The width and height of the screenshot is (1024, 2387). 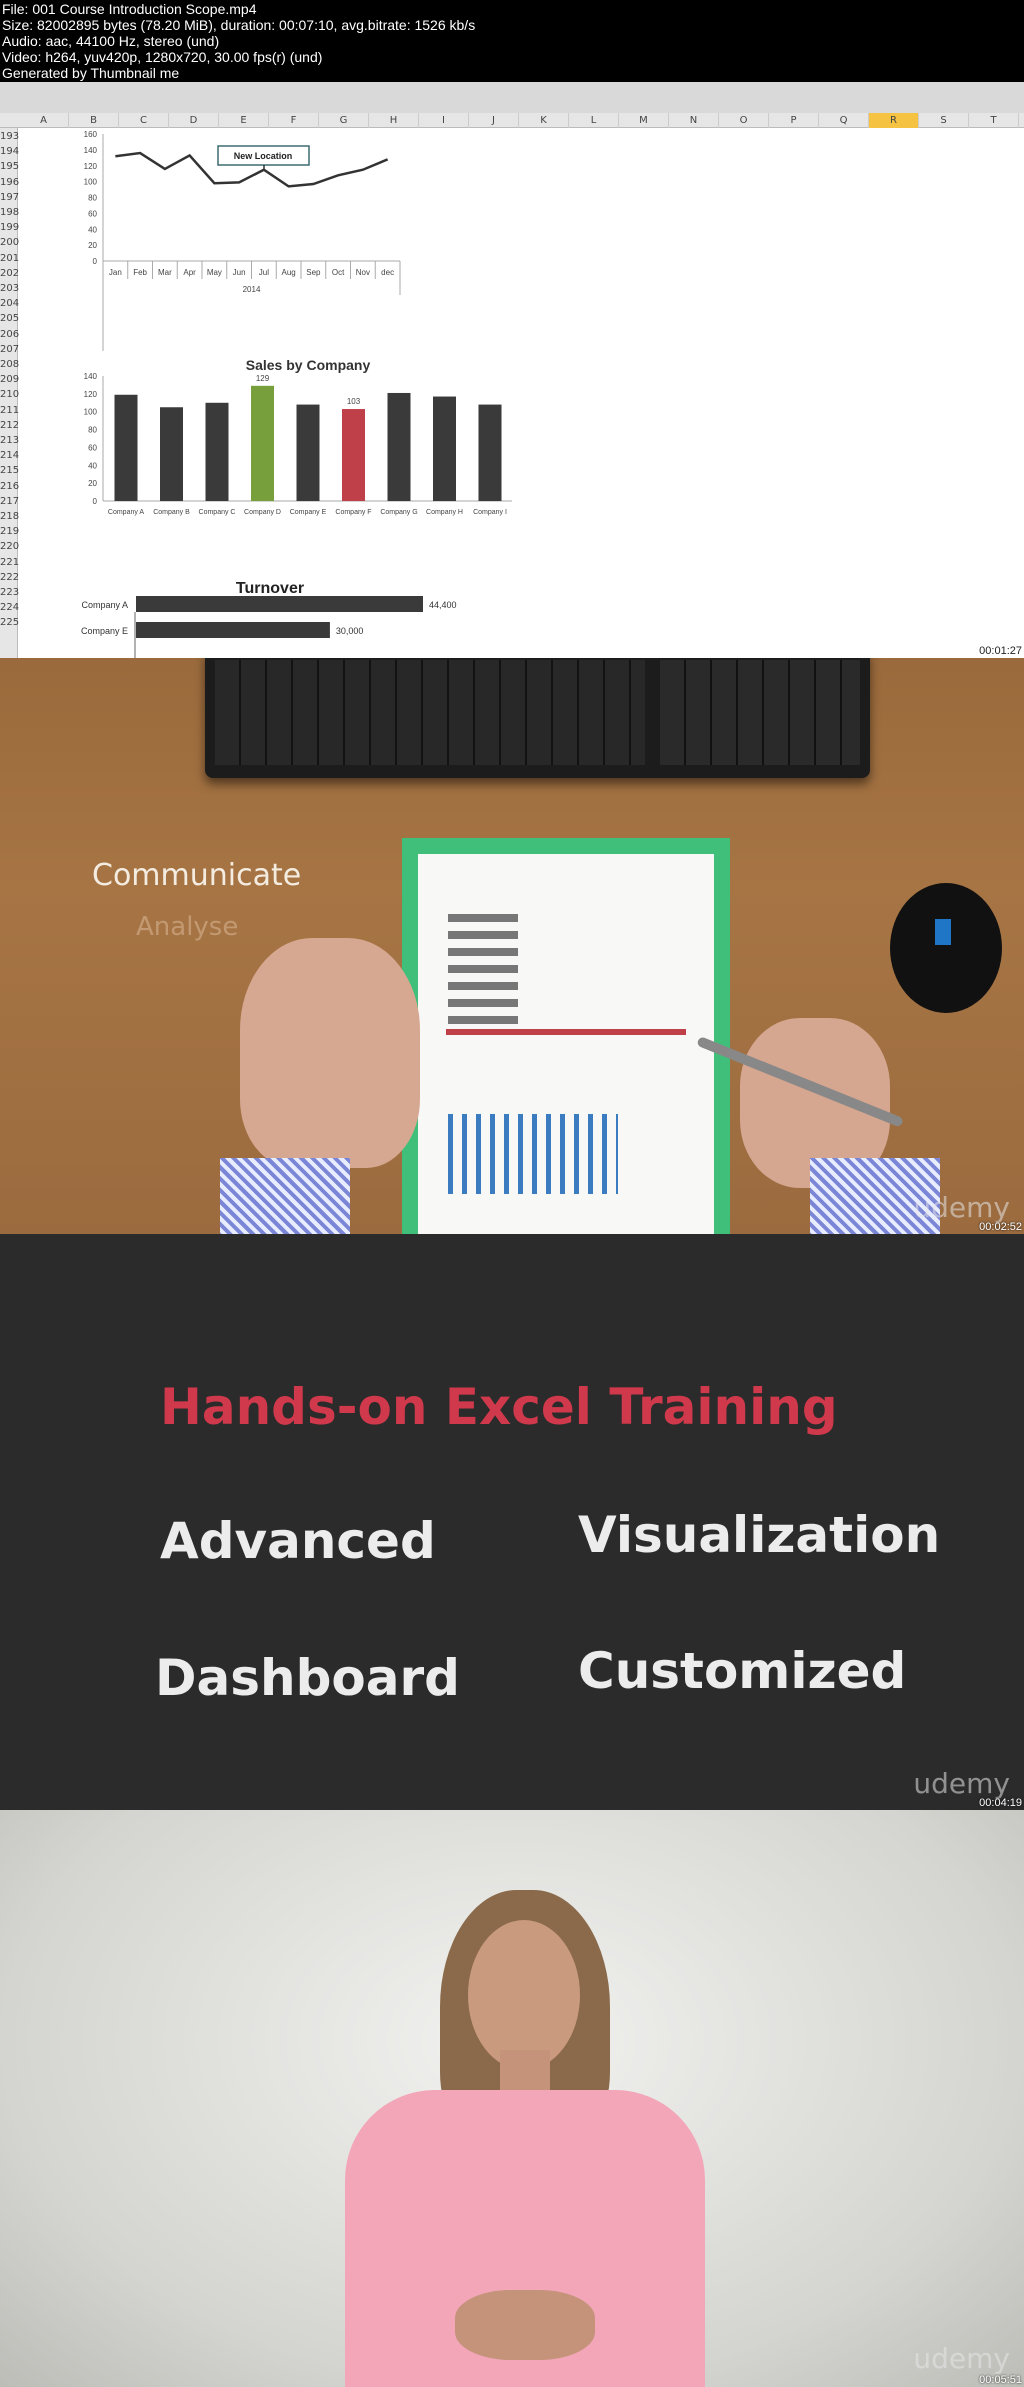 I want to click on bar-y-tick: 20, so click(x=92, y=483).